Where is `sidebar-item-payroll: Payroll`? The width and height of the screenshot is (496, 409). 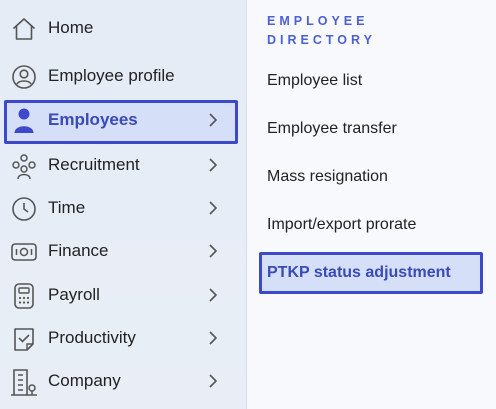
sidebar-item-payroll: Payroll is located at coordinates (121, 295).